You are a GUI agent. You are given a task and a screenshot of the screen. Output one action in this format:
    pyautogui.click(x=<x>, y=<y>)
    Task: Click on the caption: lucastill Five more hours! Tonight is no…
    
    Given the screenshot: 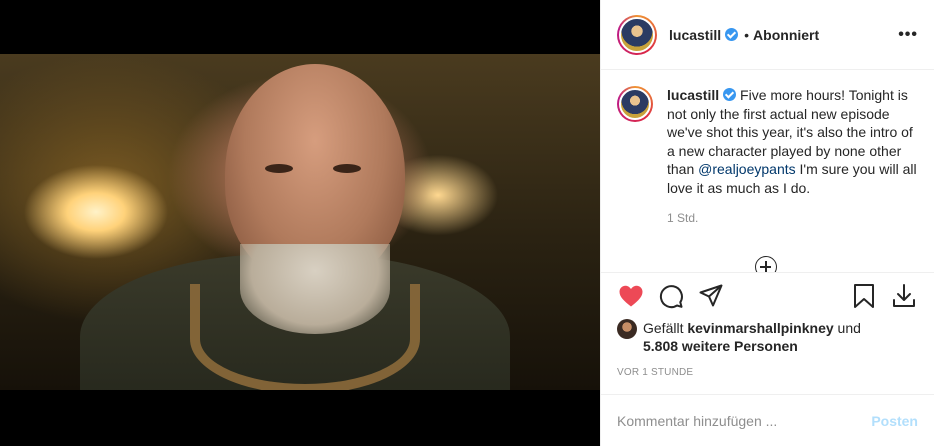 What is the action you would take?
    pyautogui.click(x=767, y=141)
    